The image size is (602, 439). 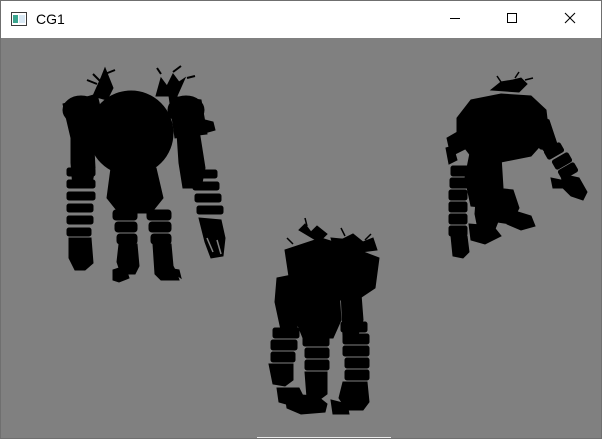 What do you see at coordinates (301, 19) in the screenshot?
I see `title-bar: CG1` at bounding box center [301, 19].